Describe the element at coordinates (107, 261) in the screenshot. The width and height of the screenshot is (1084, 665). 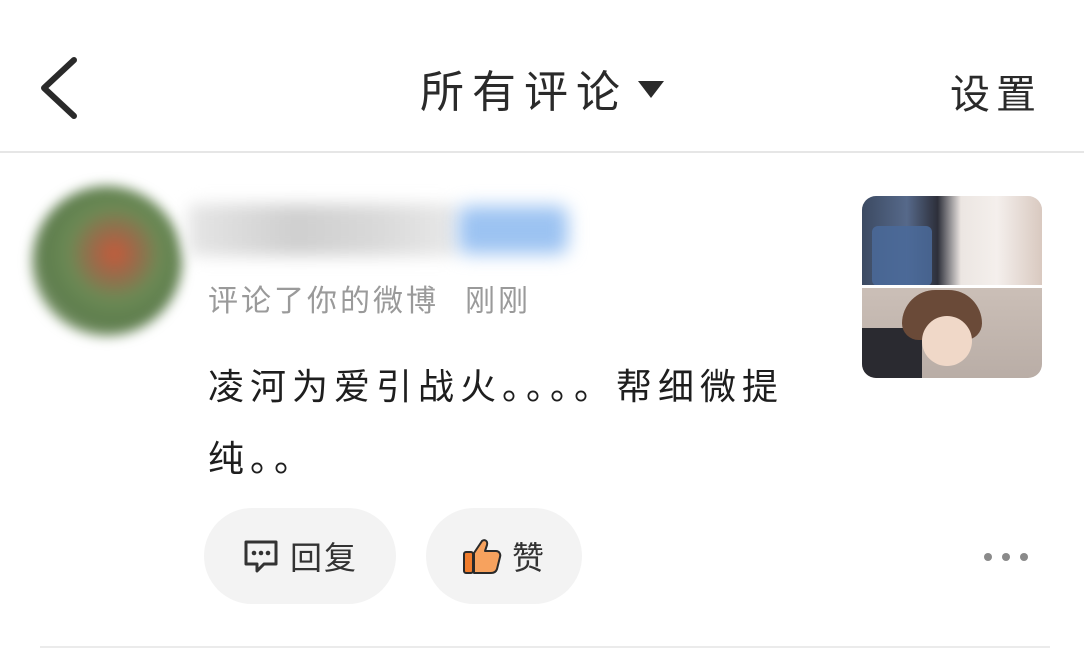
I see `avatar` at that location.